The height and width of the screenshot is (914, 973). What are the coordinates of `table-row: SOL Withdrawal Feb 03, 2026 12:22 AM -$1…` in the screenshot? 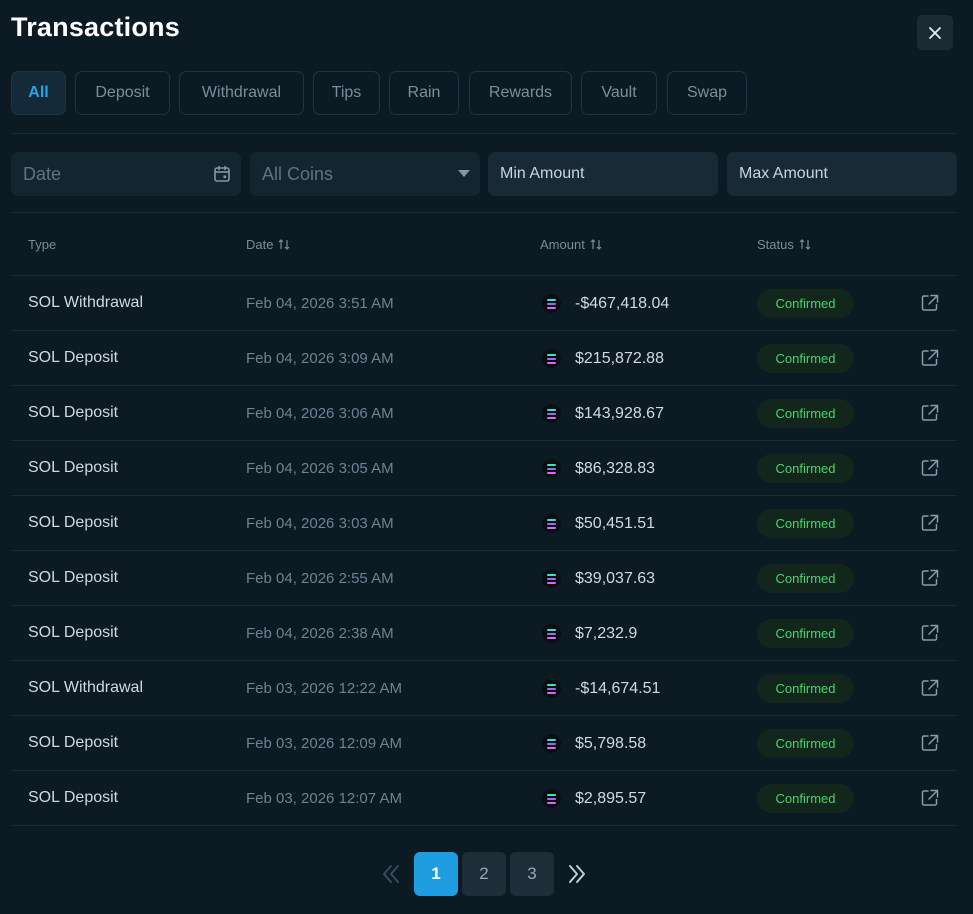 It's located at (484, 688).